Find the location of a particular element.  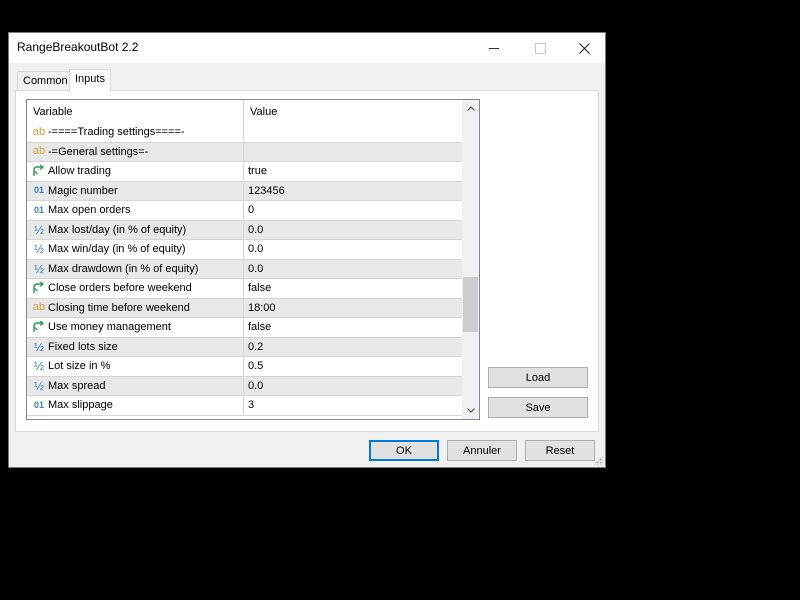

value-cell: 3 is located at coordinates (353, 405).